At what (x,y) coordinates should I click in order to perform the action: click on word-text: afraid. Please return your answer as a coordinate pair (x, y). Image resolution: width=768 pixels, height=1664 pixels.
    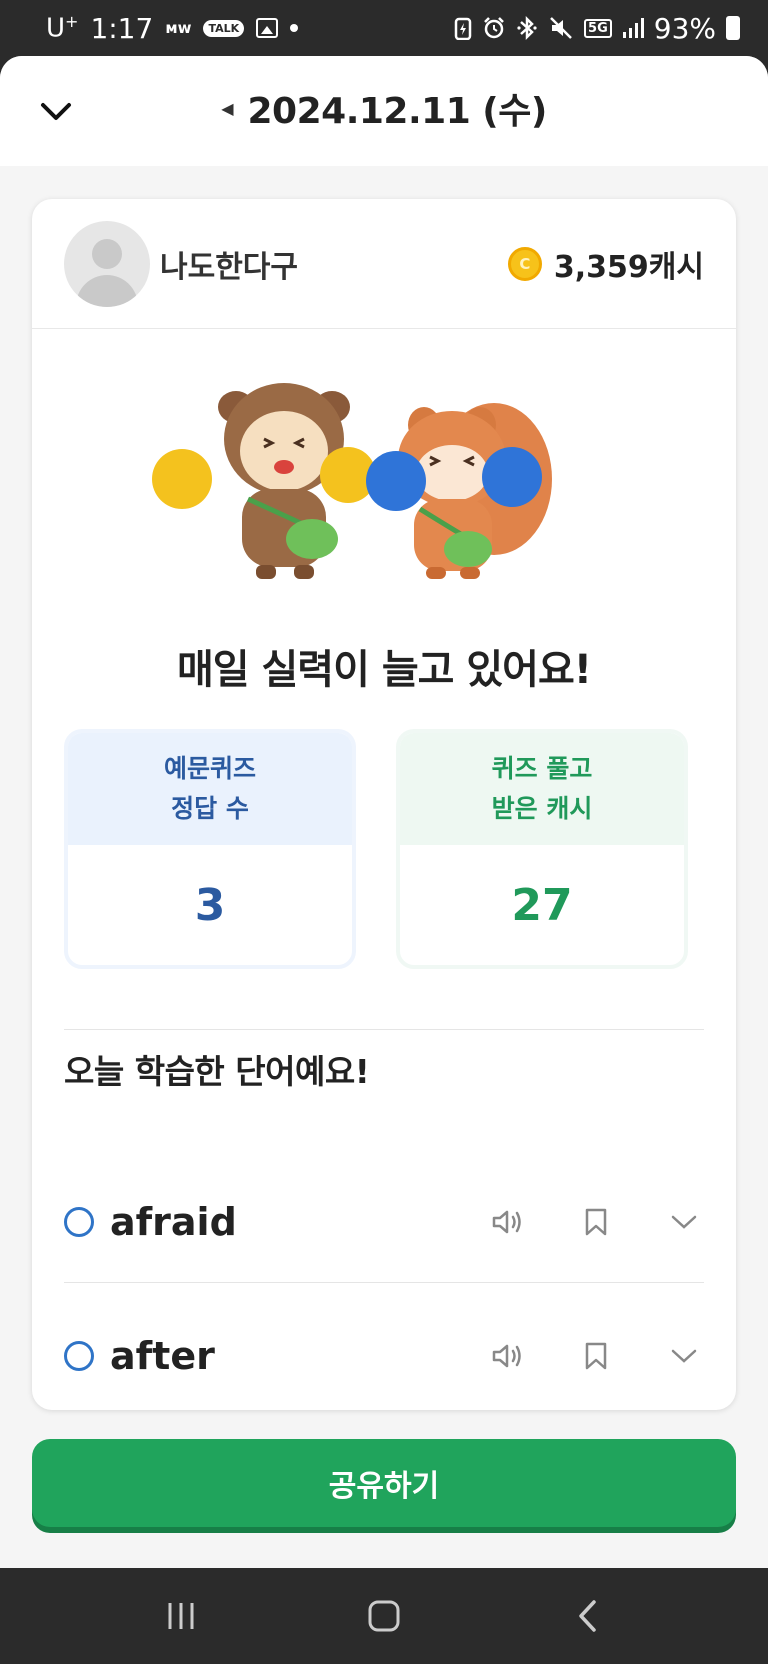
    Looking at the image, I should click on (173, 1222).